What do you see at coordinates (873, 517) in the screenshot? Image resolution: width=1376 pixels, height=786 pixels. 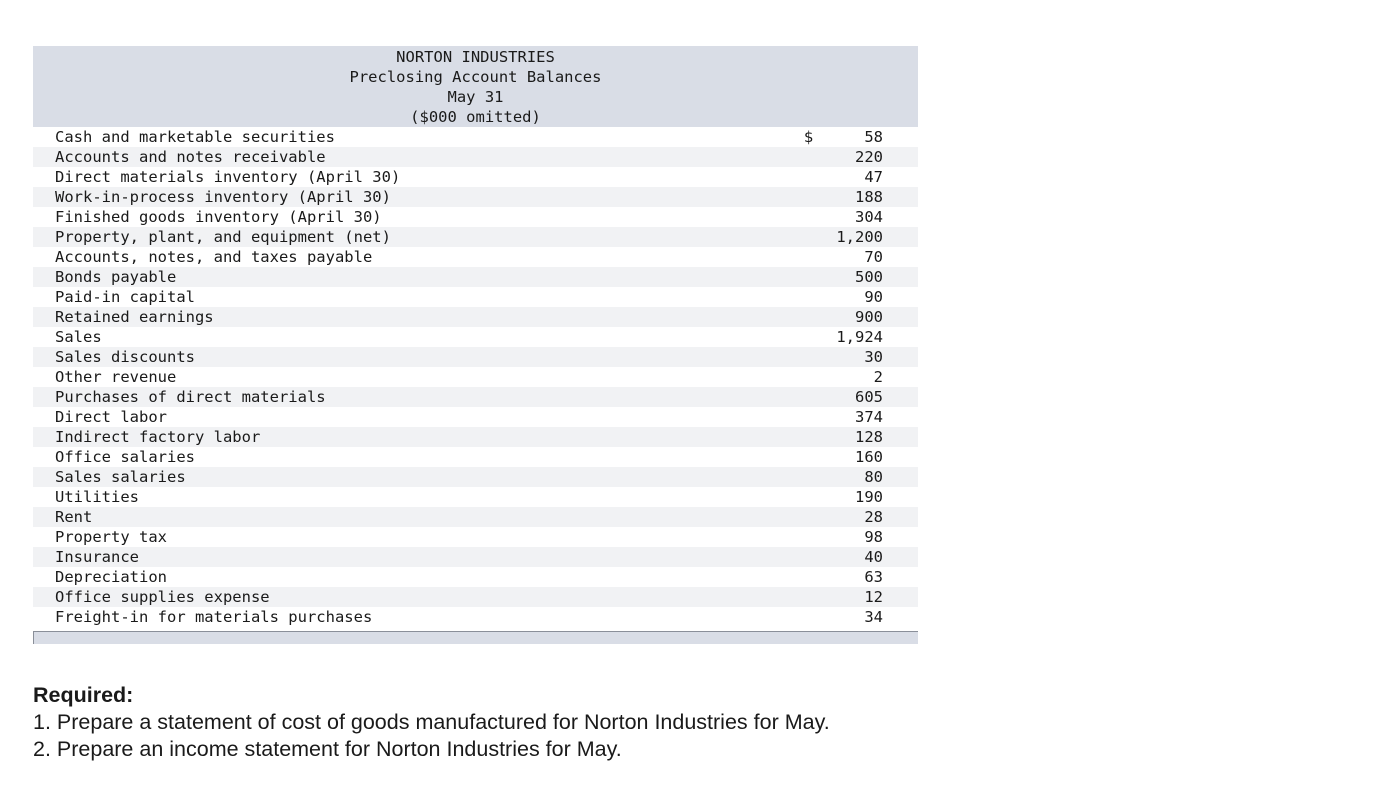 I see `account-value: 28` at bounding box center [873, 517].